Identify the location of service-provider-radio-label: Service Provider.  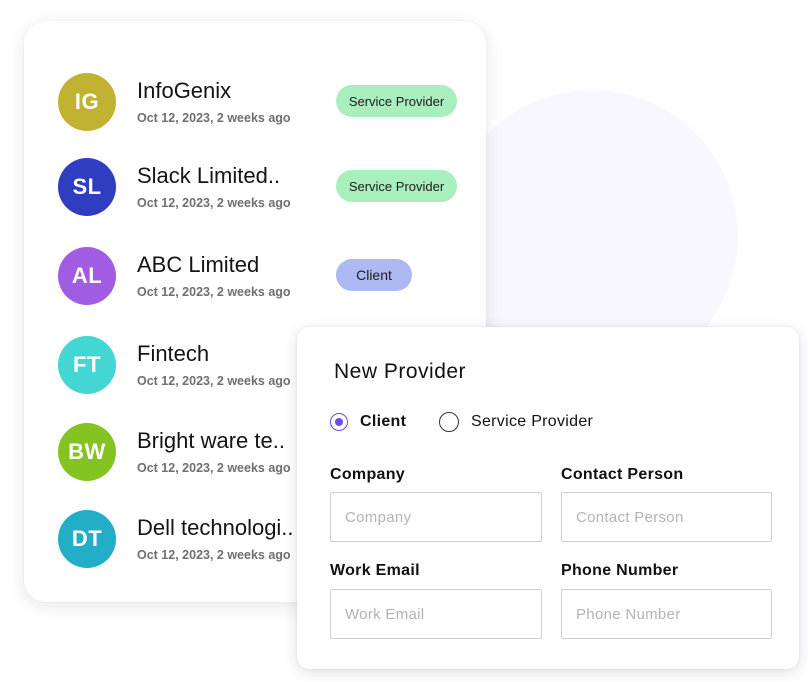
(532, 421).